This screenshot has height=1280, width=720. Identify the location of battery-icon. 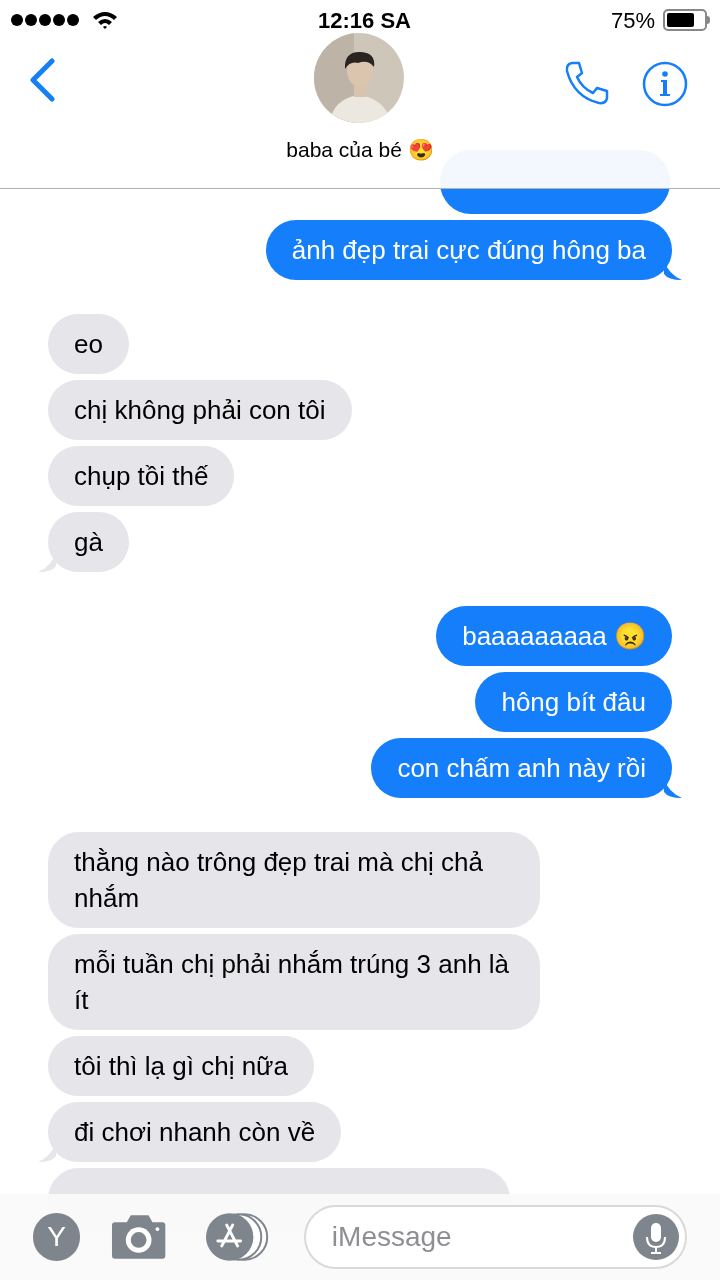
(686, 20).